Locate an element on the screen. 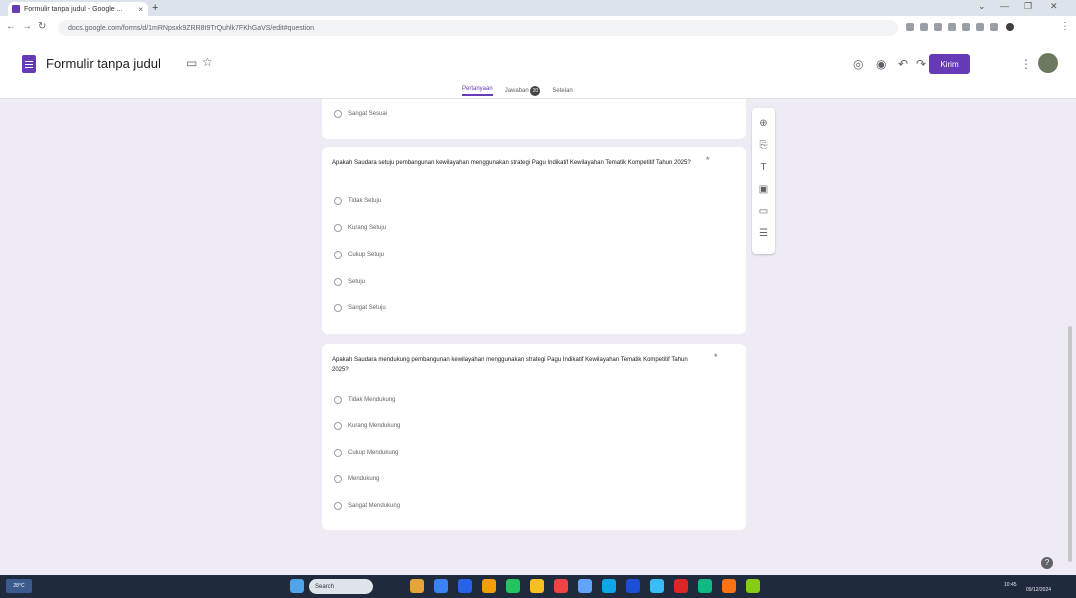 This screenshot has height=598, width=1076. preview-icon: ◉ is located at coordinates (881, 64).